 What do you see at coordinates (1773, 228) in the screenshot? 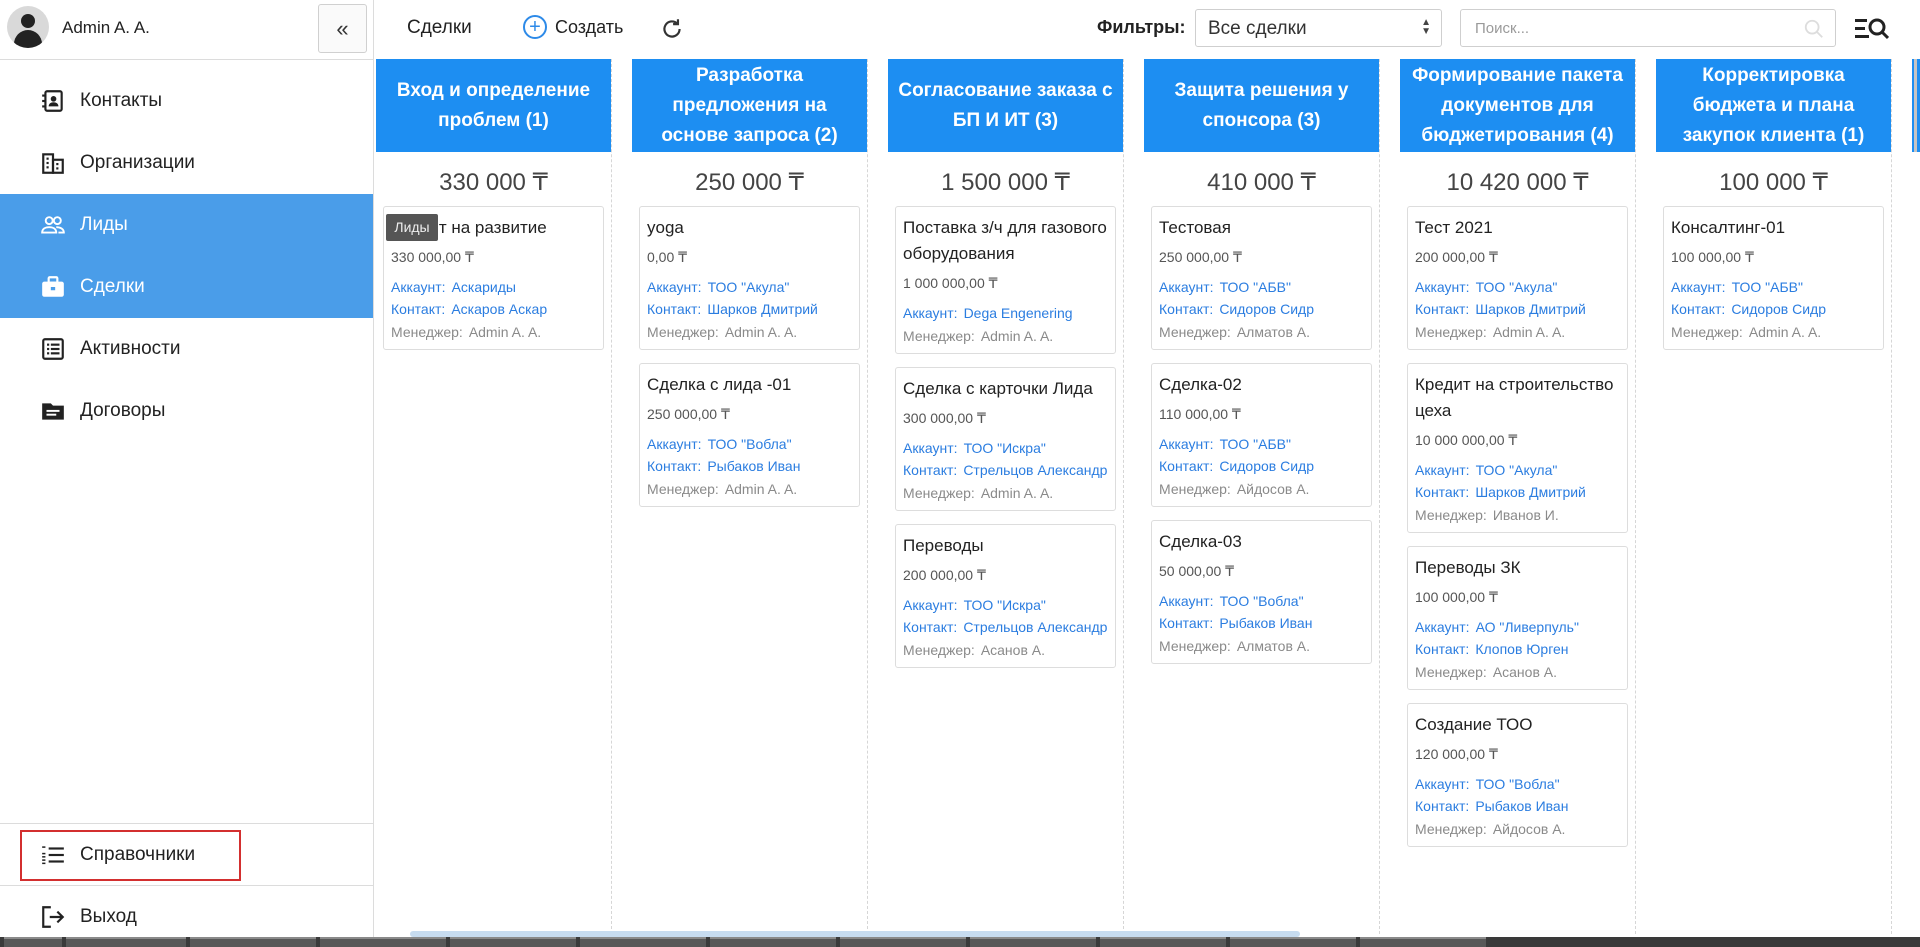
I see `deal-title: Консалтинг-01` at bounding box center [1773, 228].